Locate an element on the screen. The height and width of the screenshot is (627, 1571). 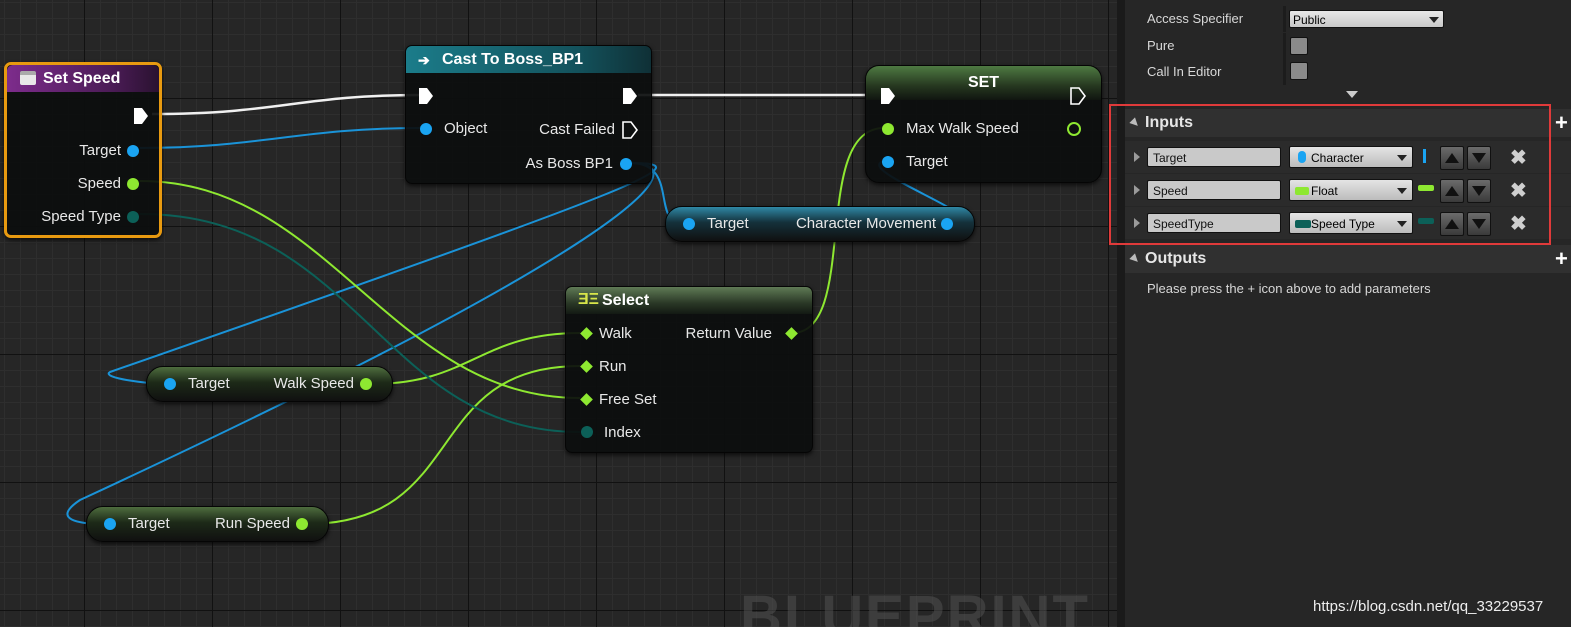
chevron-down-icon is located at coordinates (1434, 20).